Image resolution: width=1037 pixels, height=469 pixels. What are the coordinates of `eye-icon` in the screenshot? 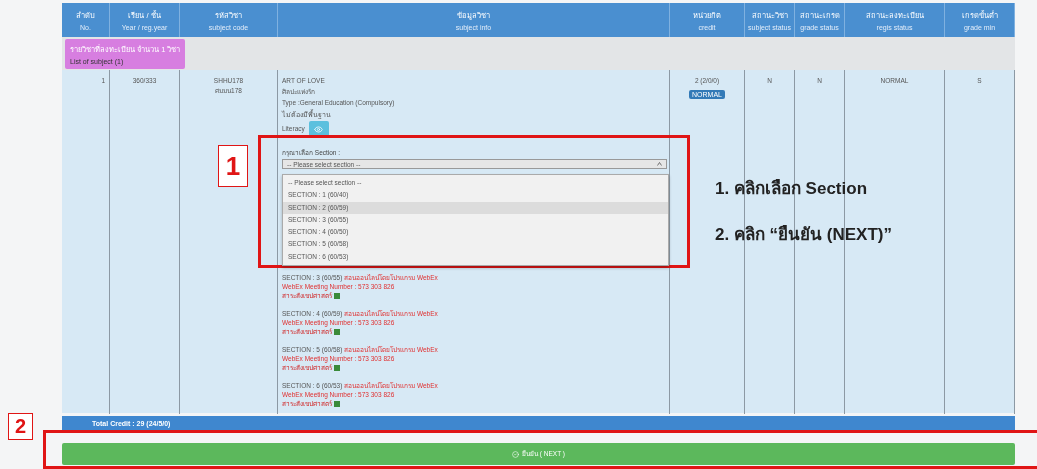 It's located at (319, 129).